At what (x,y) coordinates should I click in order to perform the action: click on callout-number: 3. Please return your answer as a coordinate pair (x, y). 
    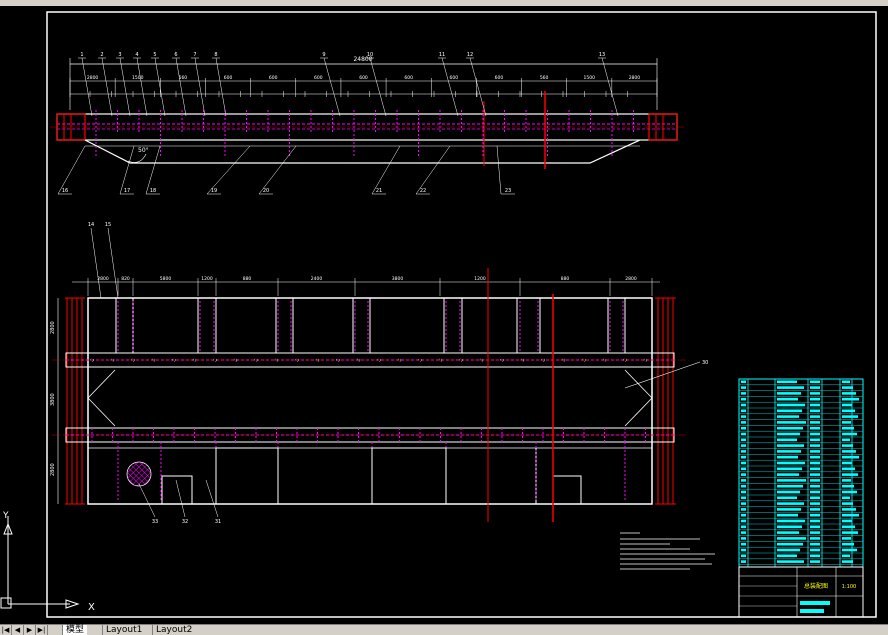
    Looking at the image, I should click on (119, 55).